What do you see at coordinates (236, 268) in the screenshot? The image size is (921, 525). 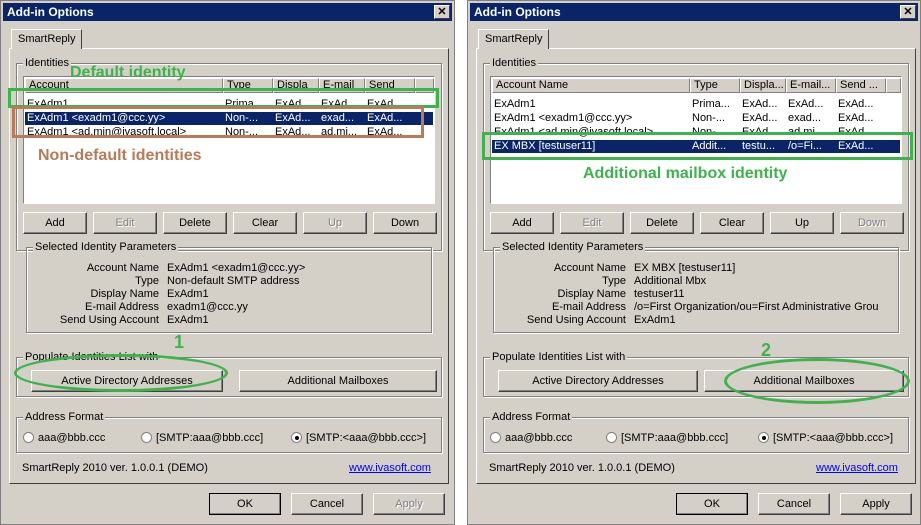 I see `param-value: ExAdm1 <exadm1@ccc.yy>` at bounding box center [236, 268].